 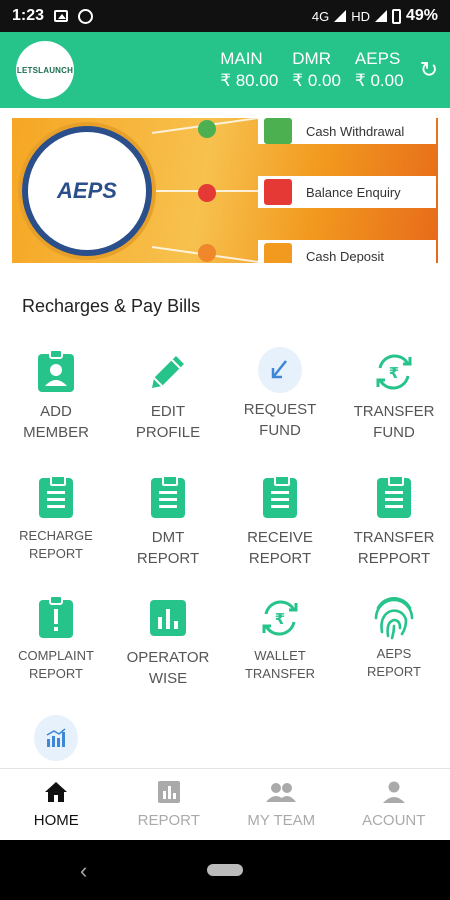 What do you see at coordinates (56, 396) in the screenshot?
I see `tile-add-member: ADD MEMBER` at bounding box center [56, 396].